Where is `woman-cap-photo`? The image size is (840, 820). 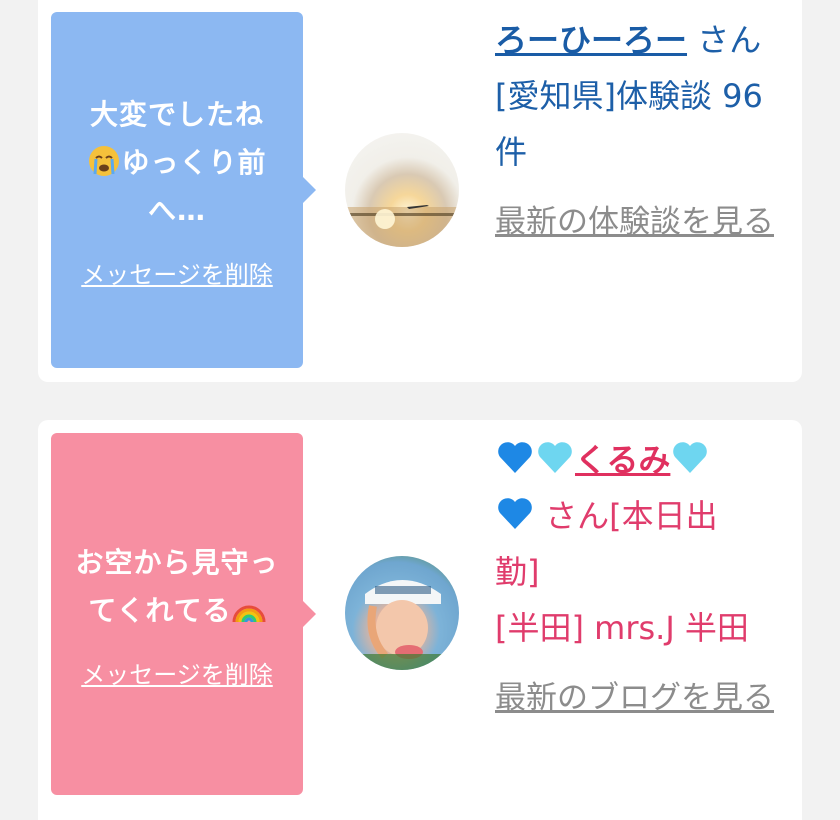
woman-cap-photo is located at coordinates (402, 625).